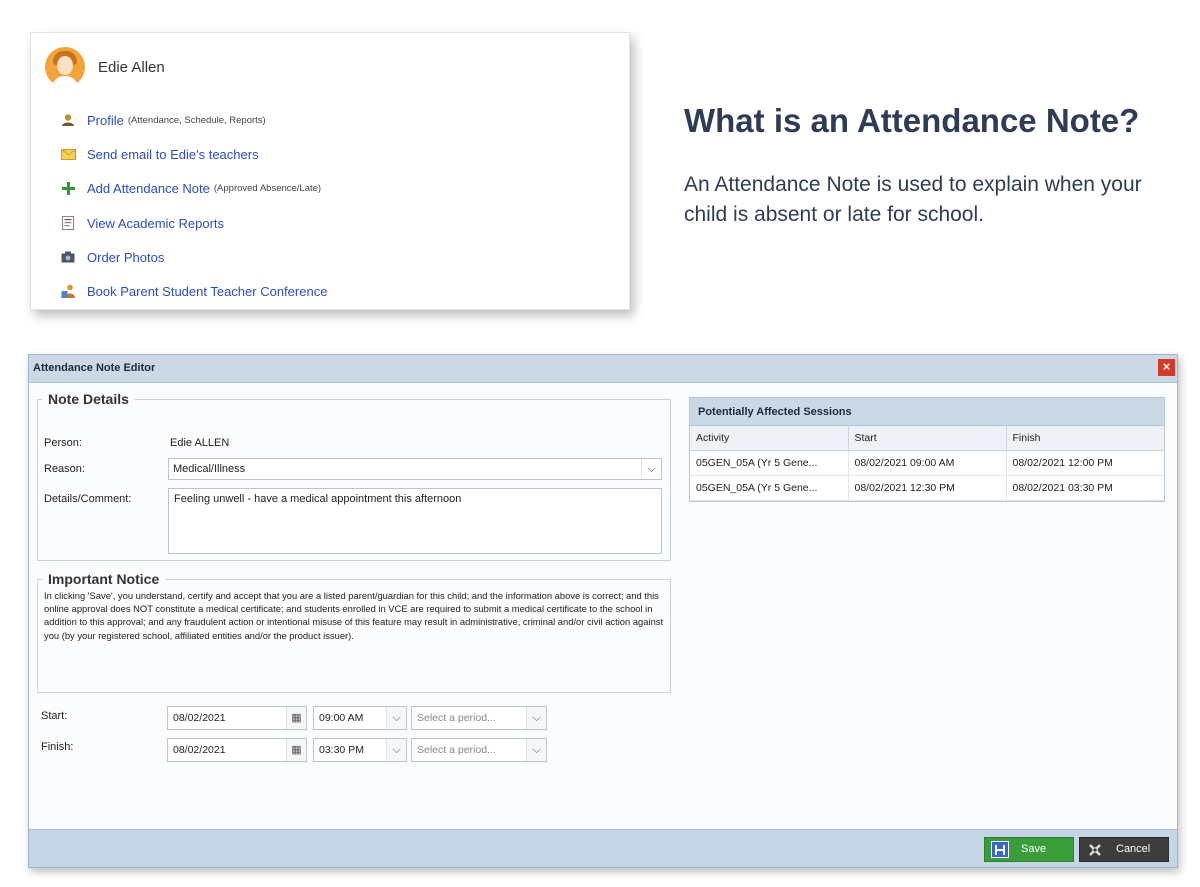 The image size is (1200, 887). Describe the element at coordinates (68, 189) in the screenshot. I see `plus-icon` at that location.